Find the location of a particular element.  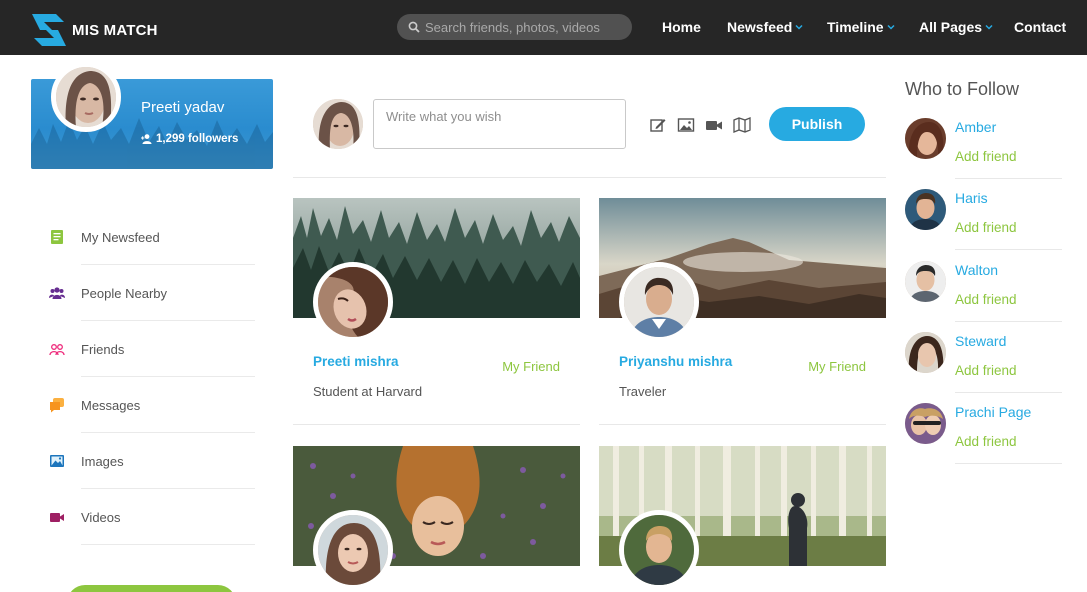

newsfeed-icon is located at coordinates (57, 237).